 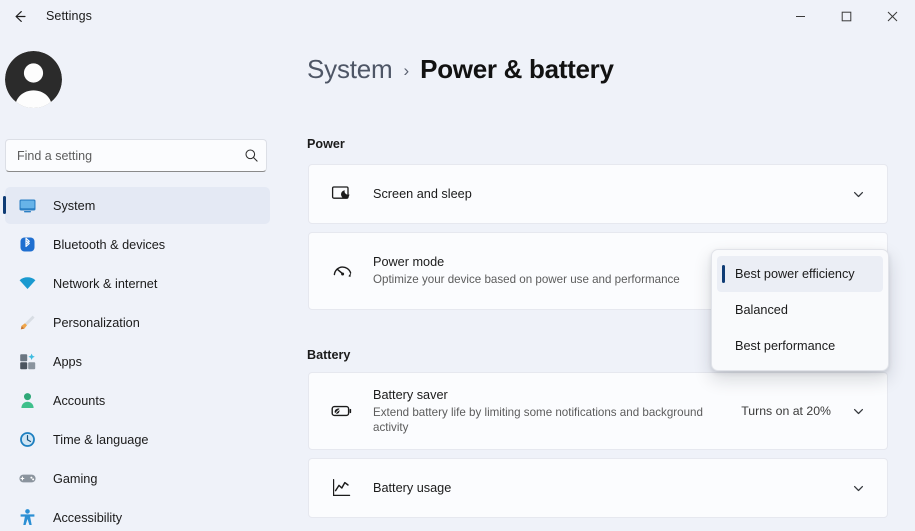 What do you see at coordinates (610, 194) in the screenshot?
I see `card-text: Screen and sleep` at bounding box center [610, 194].